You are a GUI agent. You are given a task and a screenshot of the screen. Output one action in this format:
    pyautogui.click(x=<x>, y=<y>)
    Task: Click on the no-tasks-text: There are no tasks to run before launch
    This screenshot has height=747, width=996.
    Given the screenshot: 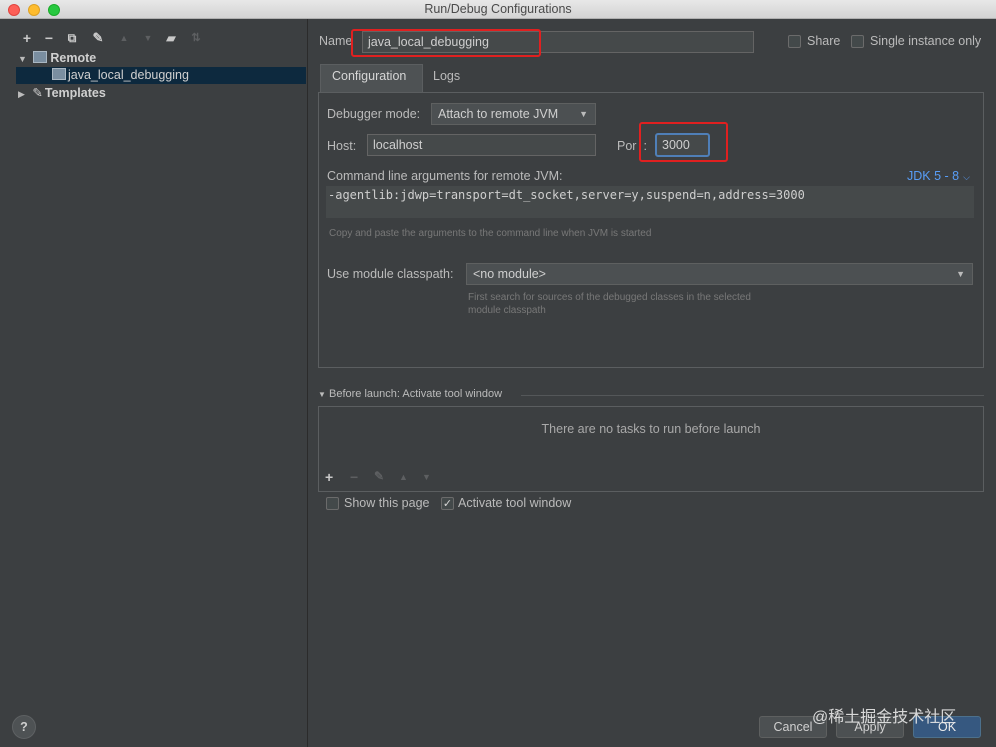 What is the action you would take?
    pyautogui.click(x=651, y=429)
    